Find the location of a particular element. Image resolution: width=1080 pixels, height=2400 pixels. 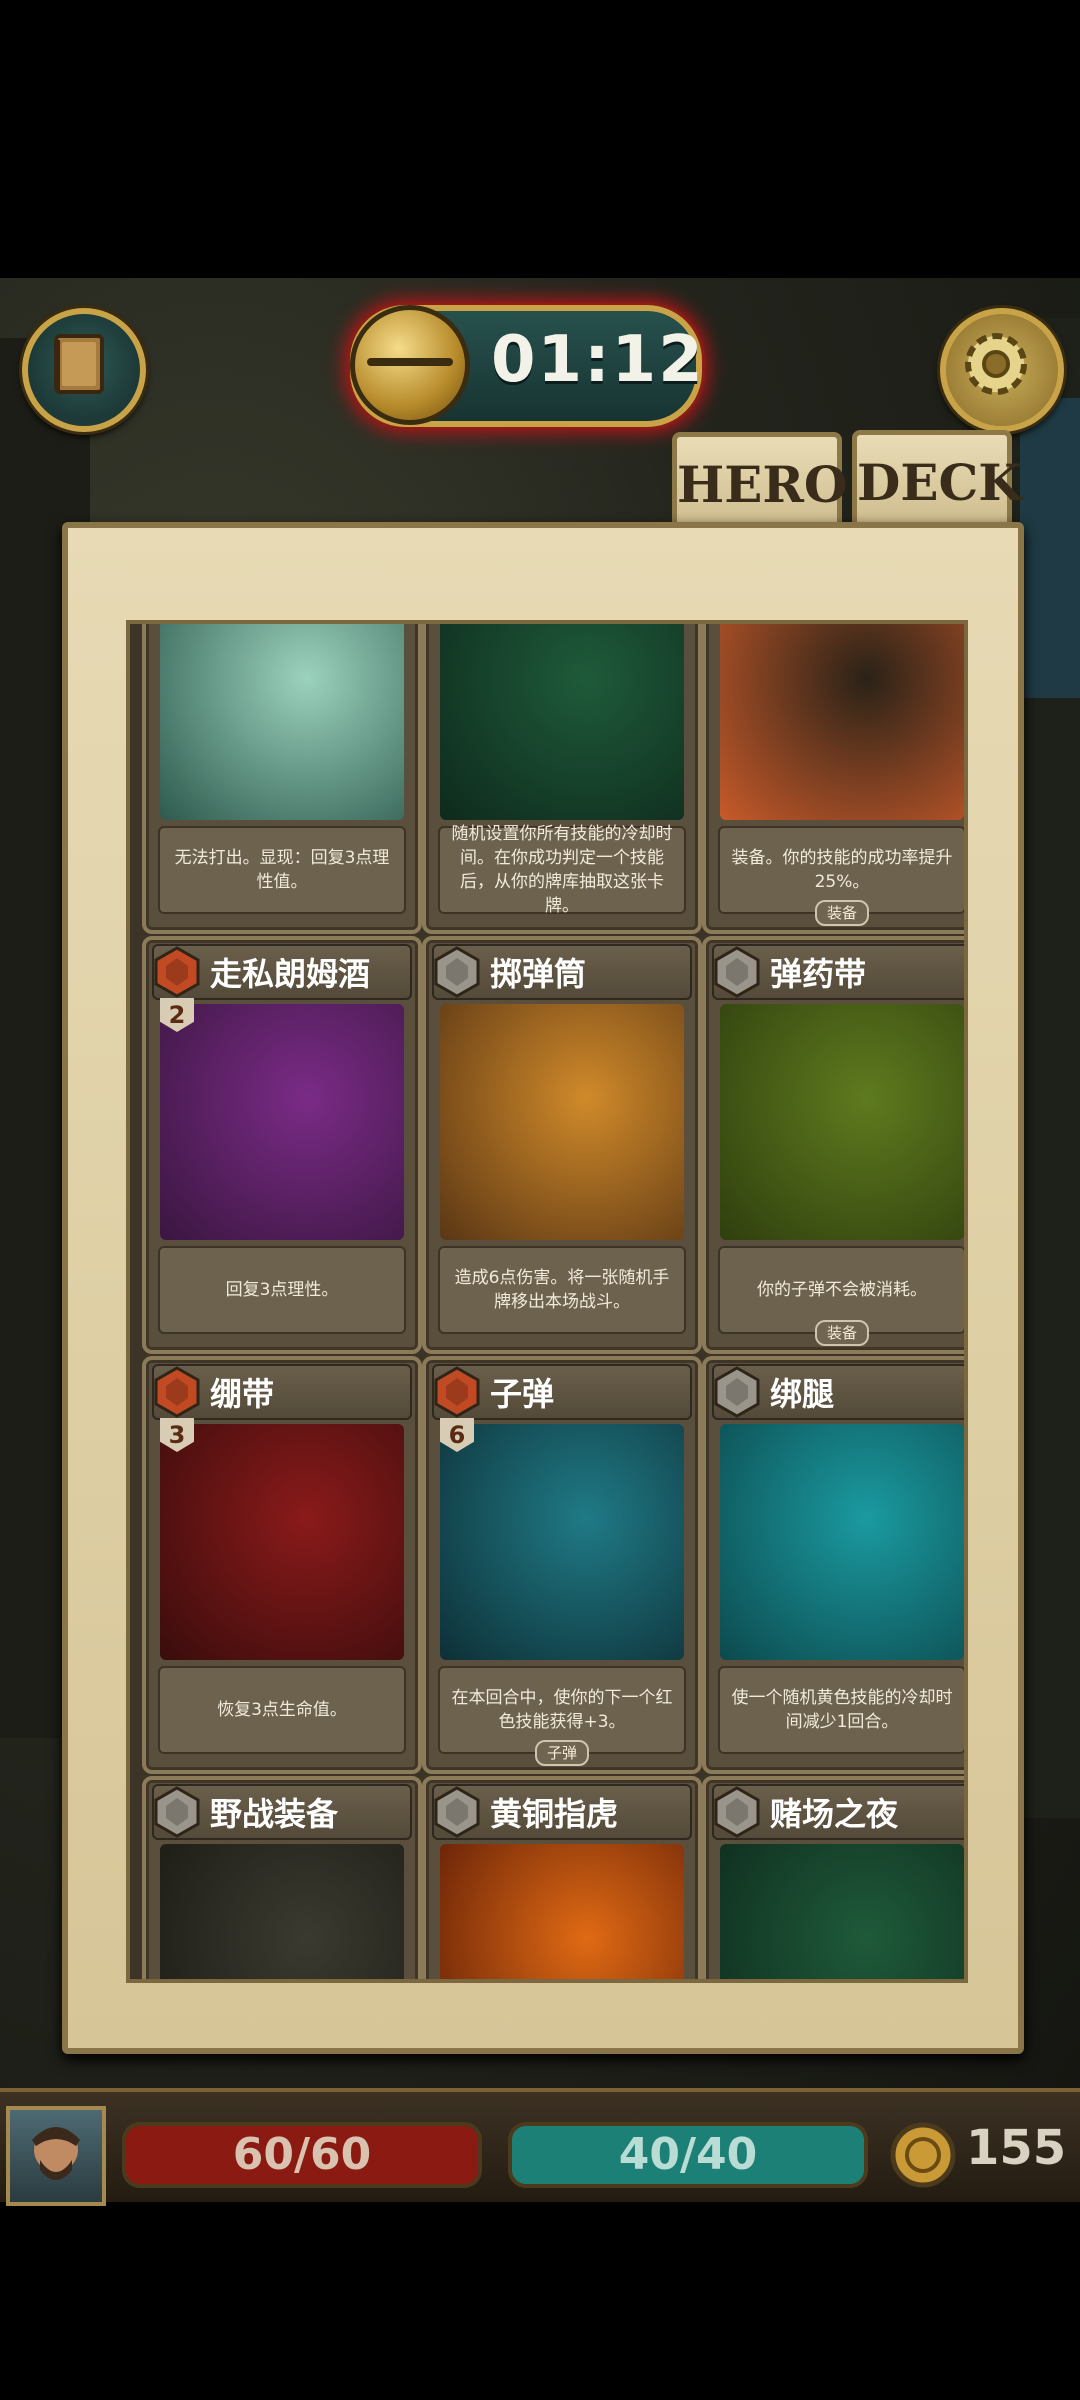

card-desc-text: 造成6点伤害。将一张随机手牌移出本场战斗。 is located at coordinates (562, 1290).